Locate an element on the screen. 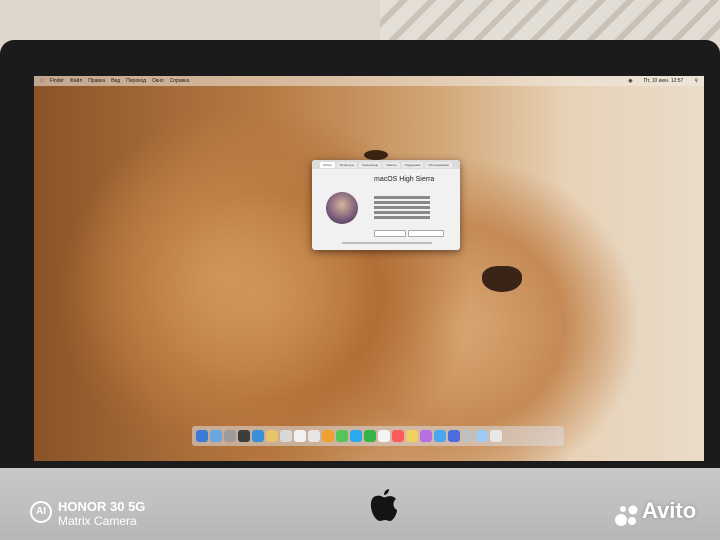 The image size is (720, 540). macos-disk-icon is located at coordinates (342, 208).